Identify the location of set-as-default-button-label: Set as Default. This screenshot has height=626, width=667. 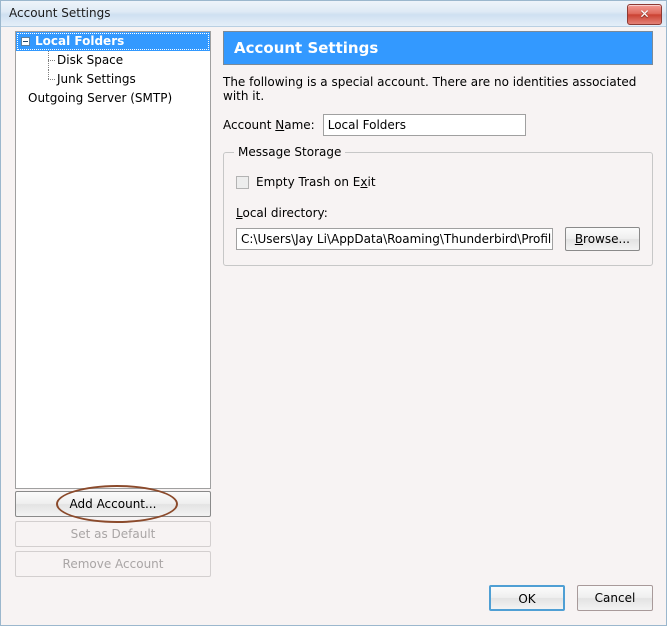
(113, 534).